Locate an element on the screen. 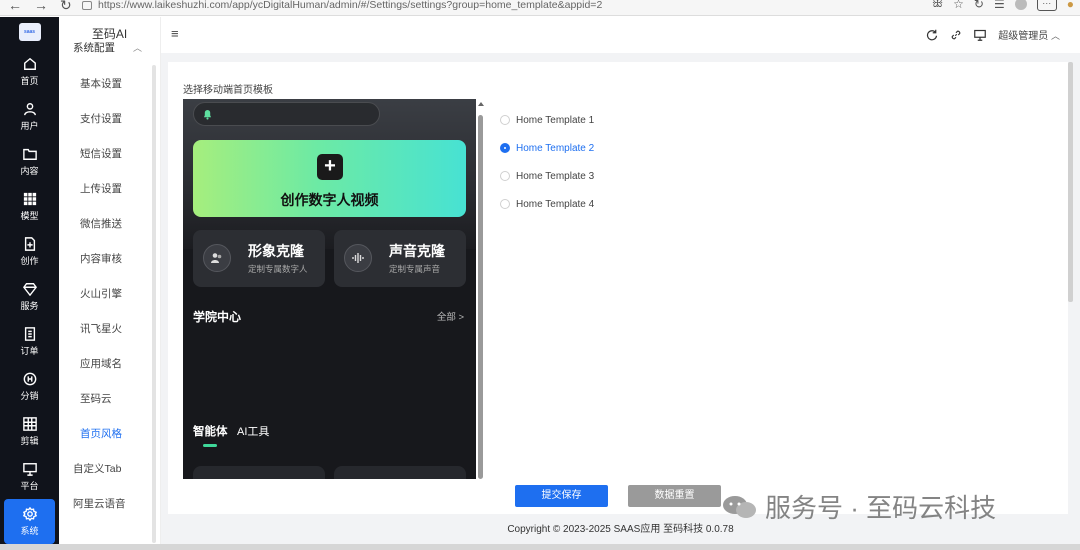 This screenshot has height=550, width=1080. order-icon is located at coordinates (29, 333).